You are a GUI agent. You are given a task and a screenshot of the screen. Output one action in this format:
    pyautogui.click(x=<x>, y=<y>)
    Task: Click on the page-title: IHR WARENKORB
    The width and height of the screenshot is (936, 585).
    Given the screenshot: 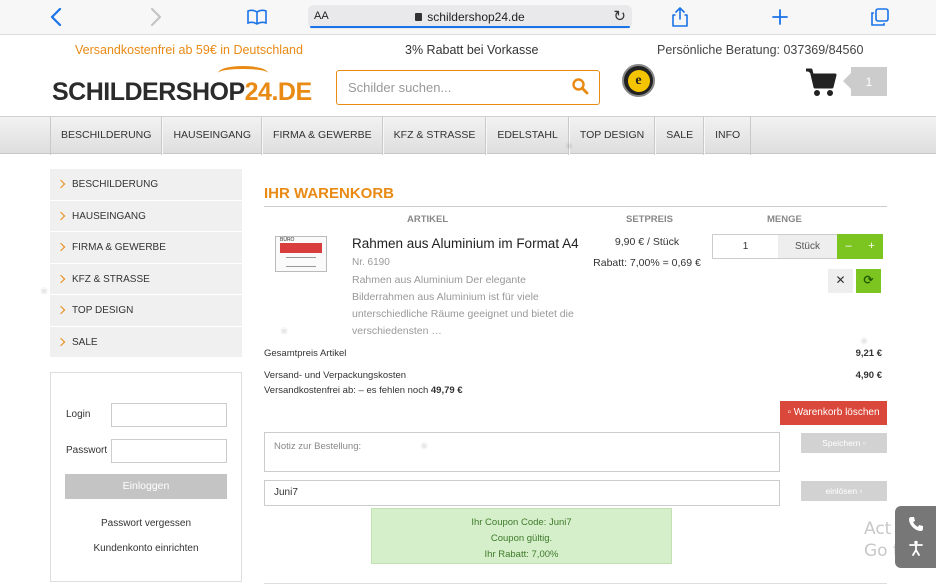 What is the action you would take?
    pyautogui.click(x=329, y=193)
    